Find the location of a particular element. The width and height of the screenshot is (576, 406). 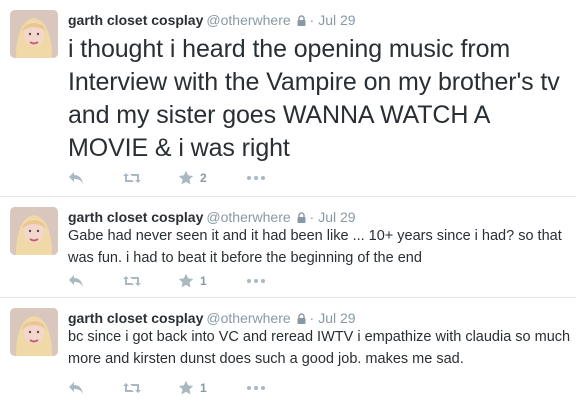

favorite-count: 2 is located at coordinates (203, 178).